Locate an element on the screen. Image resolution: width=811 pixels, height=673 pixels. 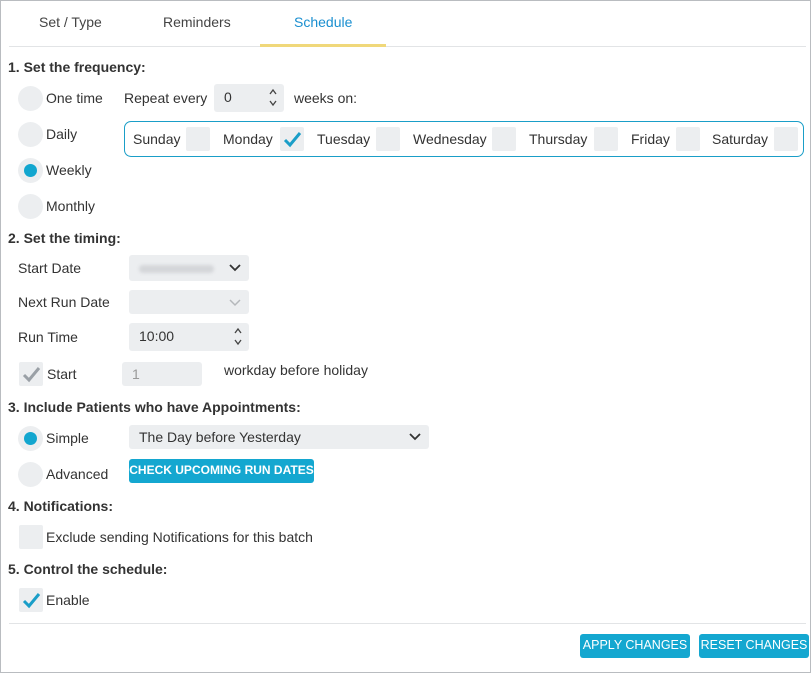
start-date-select is located at coordinates (189, 268).